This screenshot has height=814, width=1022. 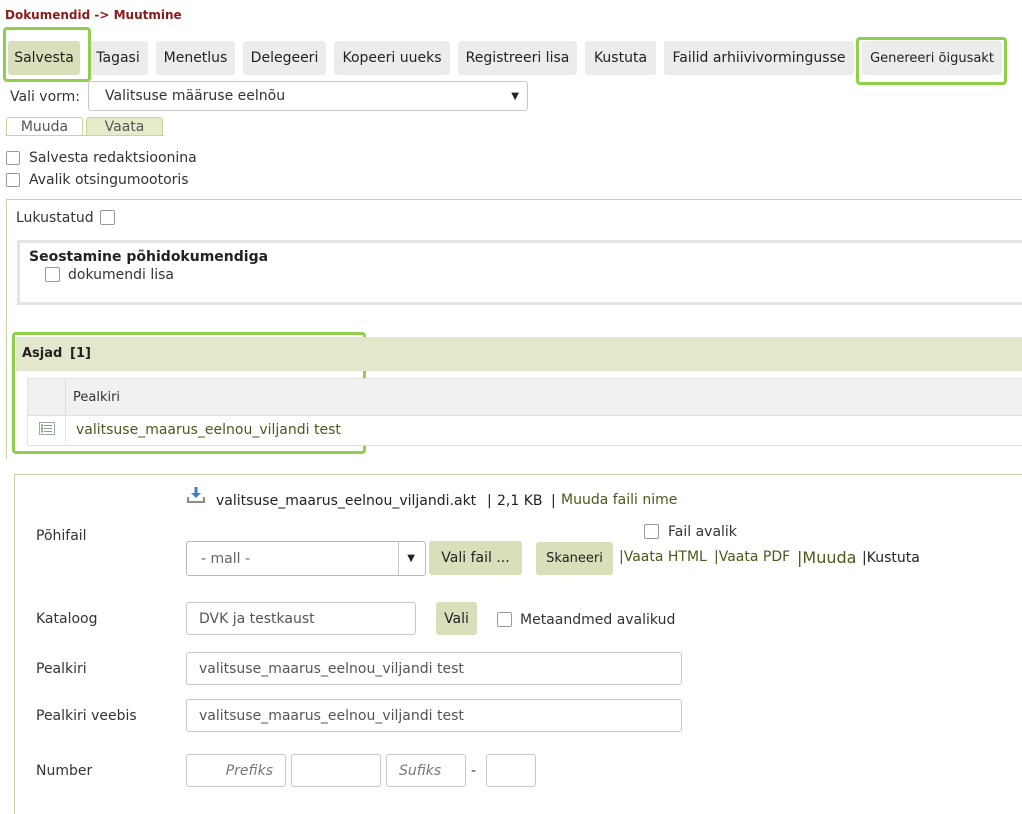 I want to click on file-size: 2,1 KB, so click(x=520, y=501).